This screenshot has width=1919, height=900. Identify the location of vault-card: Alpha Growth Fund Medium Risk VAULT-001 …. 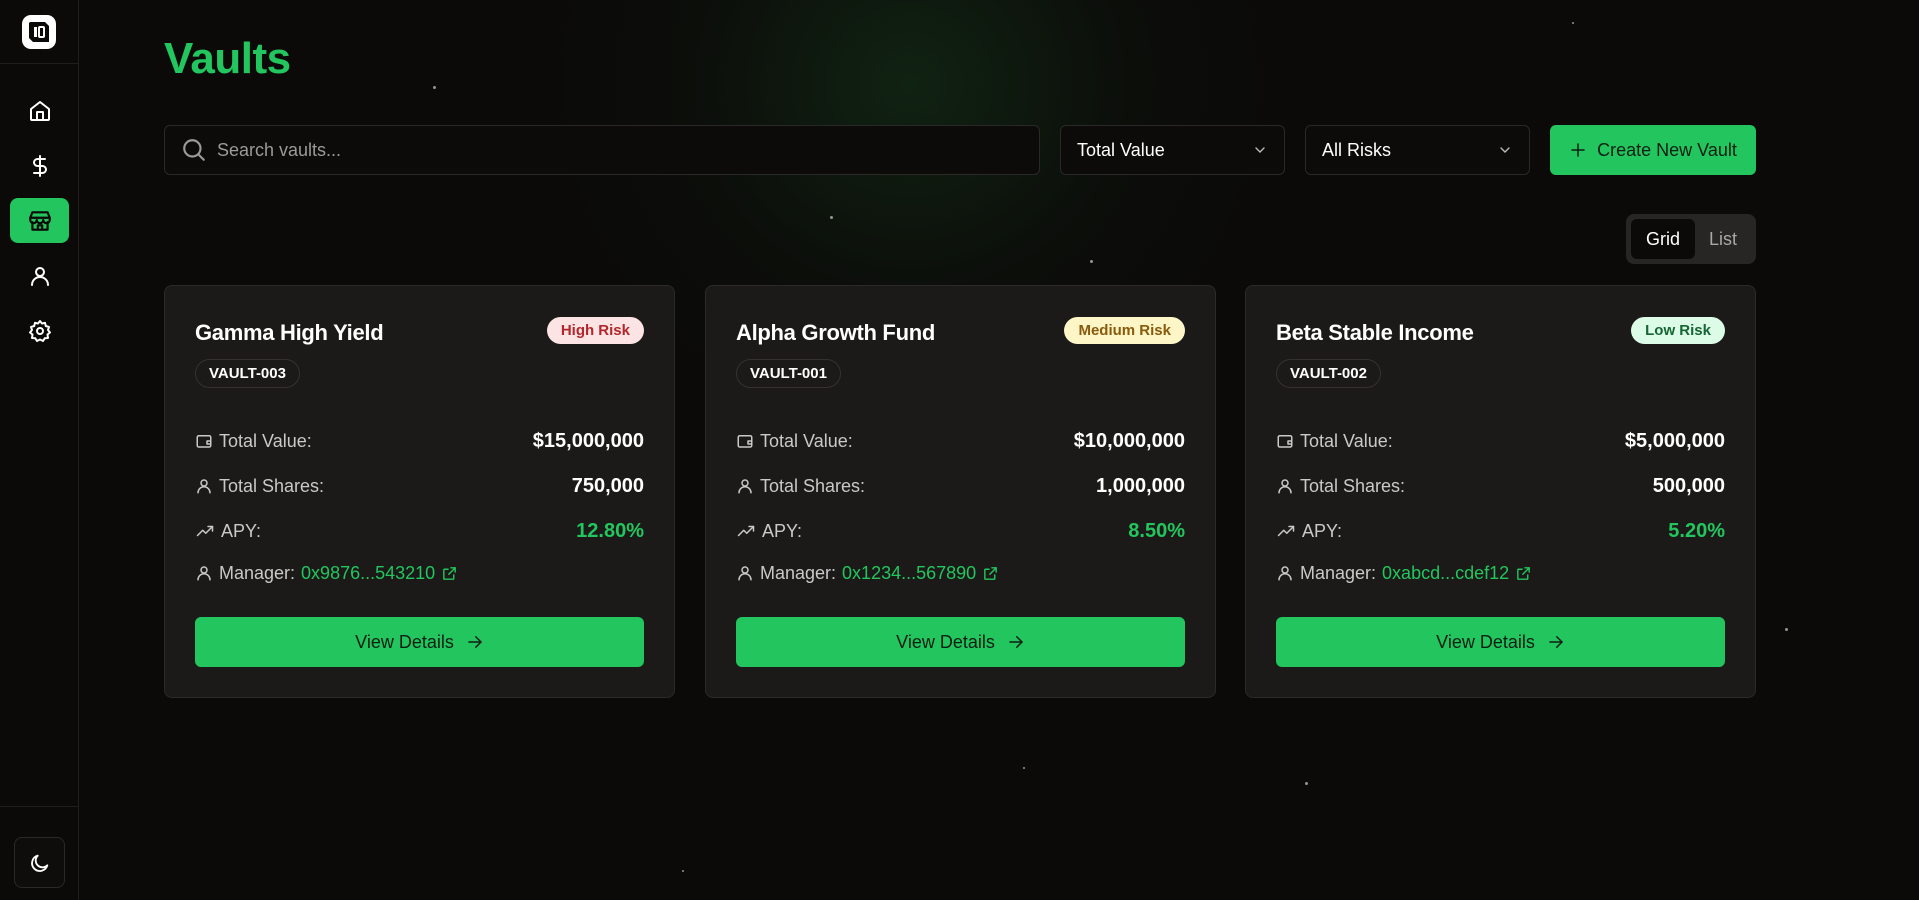
(960, 491).